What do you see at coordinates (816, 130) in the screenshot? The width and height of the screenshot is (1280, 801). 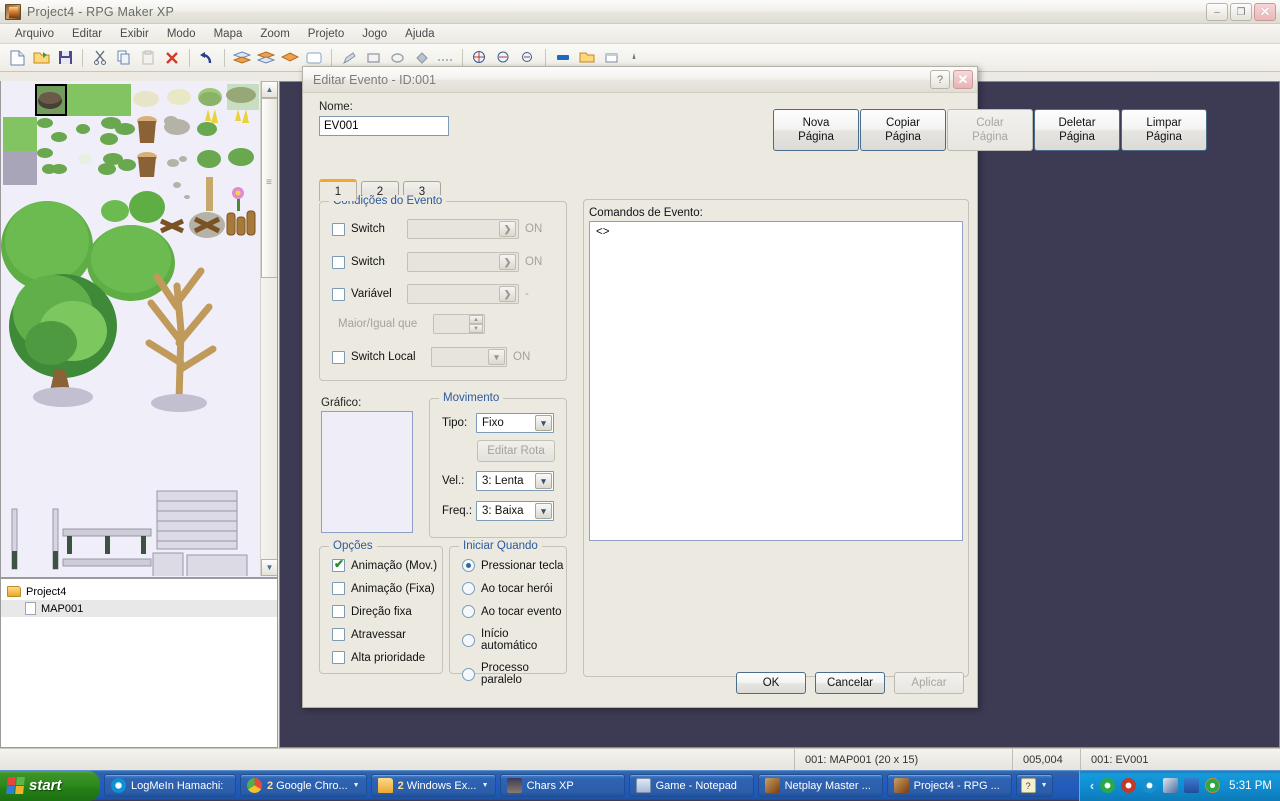 I see `new-page-button: Nova Página` at bounding box center [816, 130].